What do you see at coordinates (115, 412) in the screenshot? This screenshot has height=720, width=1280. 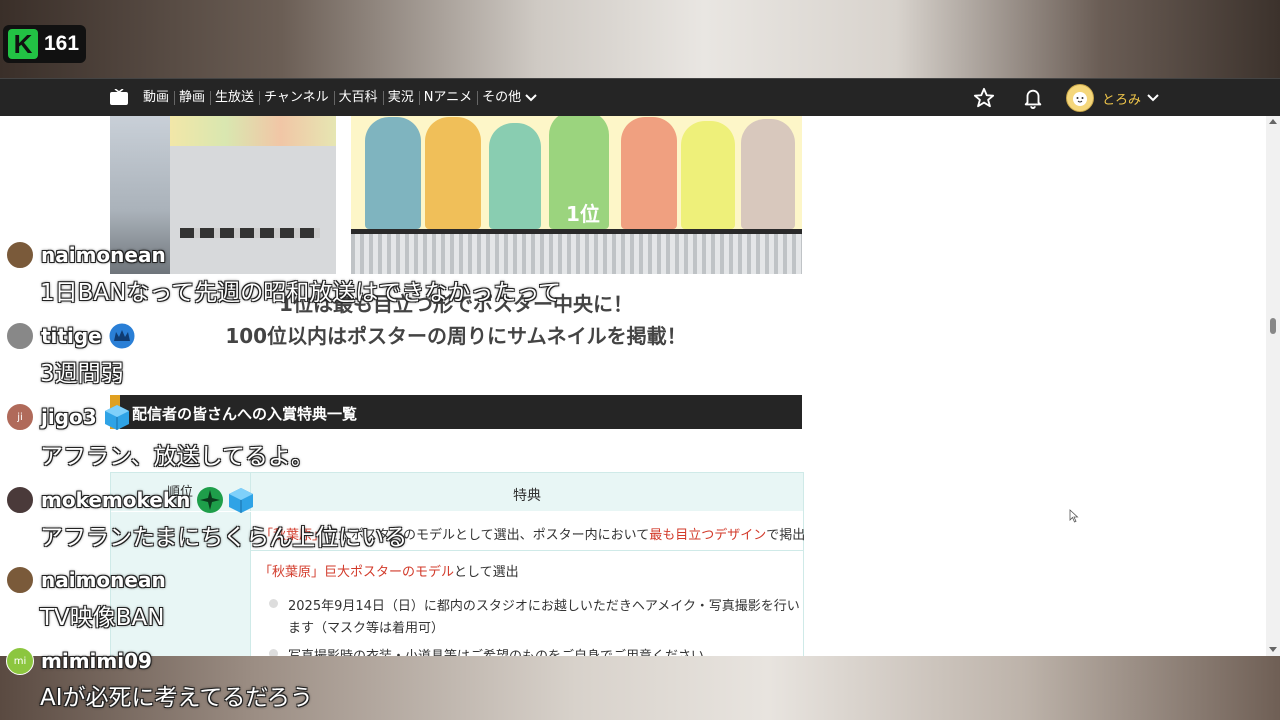 I see `section-accent` at bounding box center [115, 412].